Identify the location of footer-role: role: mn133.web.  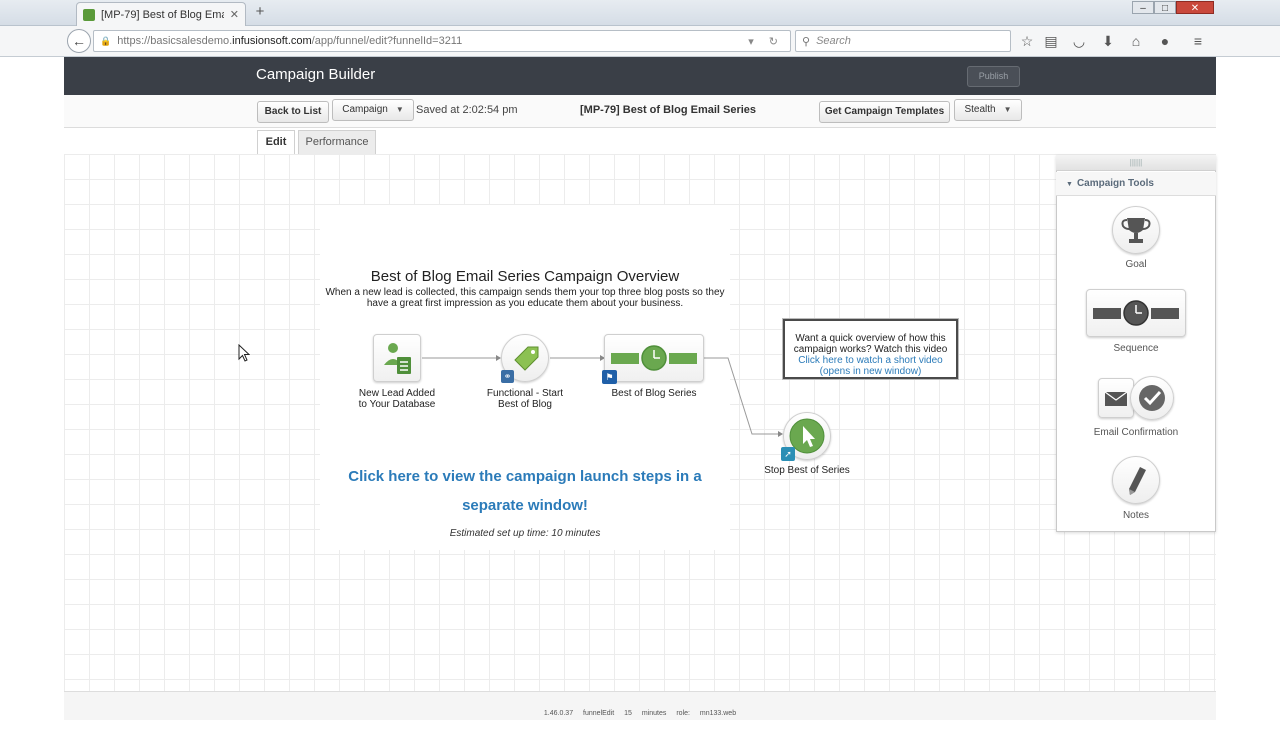
(706, 713).